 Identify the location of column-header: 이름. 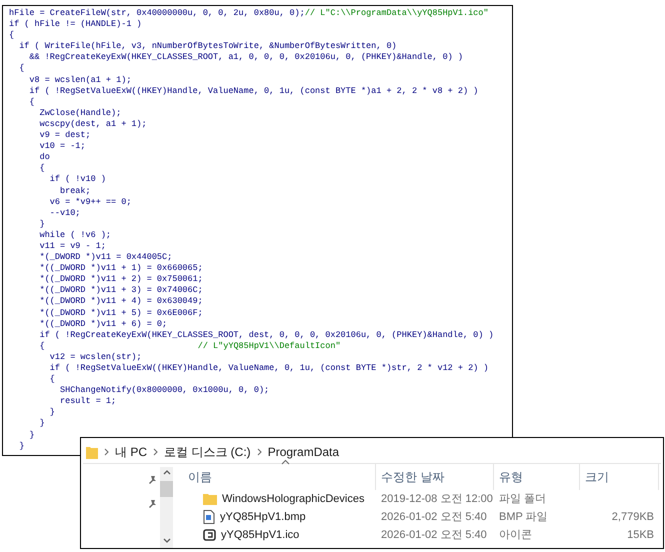
(200, 477).